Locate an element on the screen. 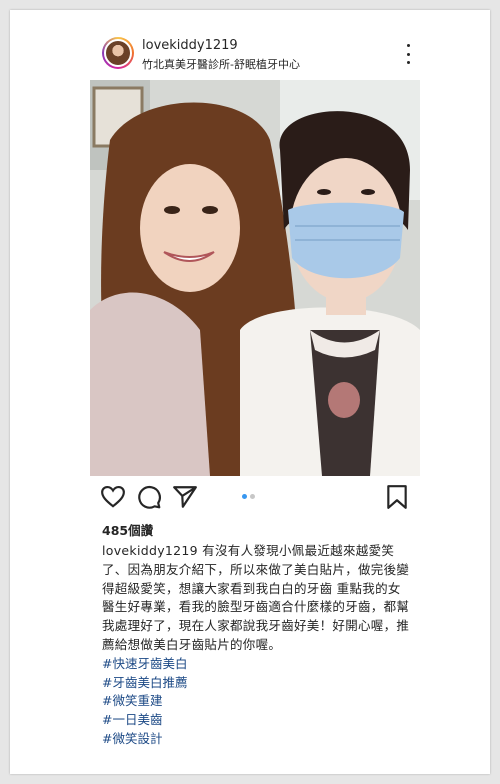  hashtag: #快速牙齒美白 is located at coordinates (261, 664).